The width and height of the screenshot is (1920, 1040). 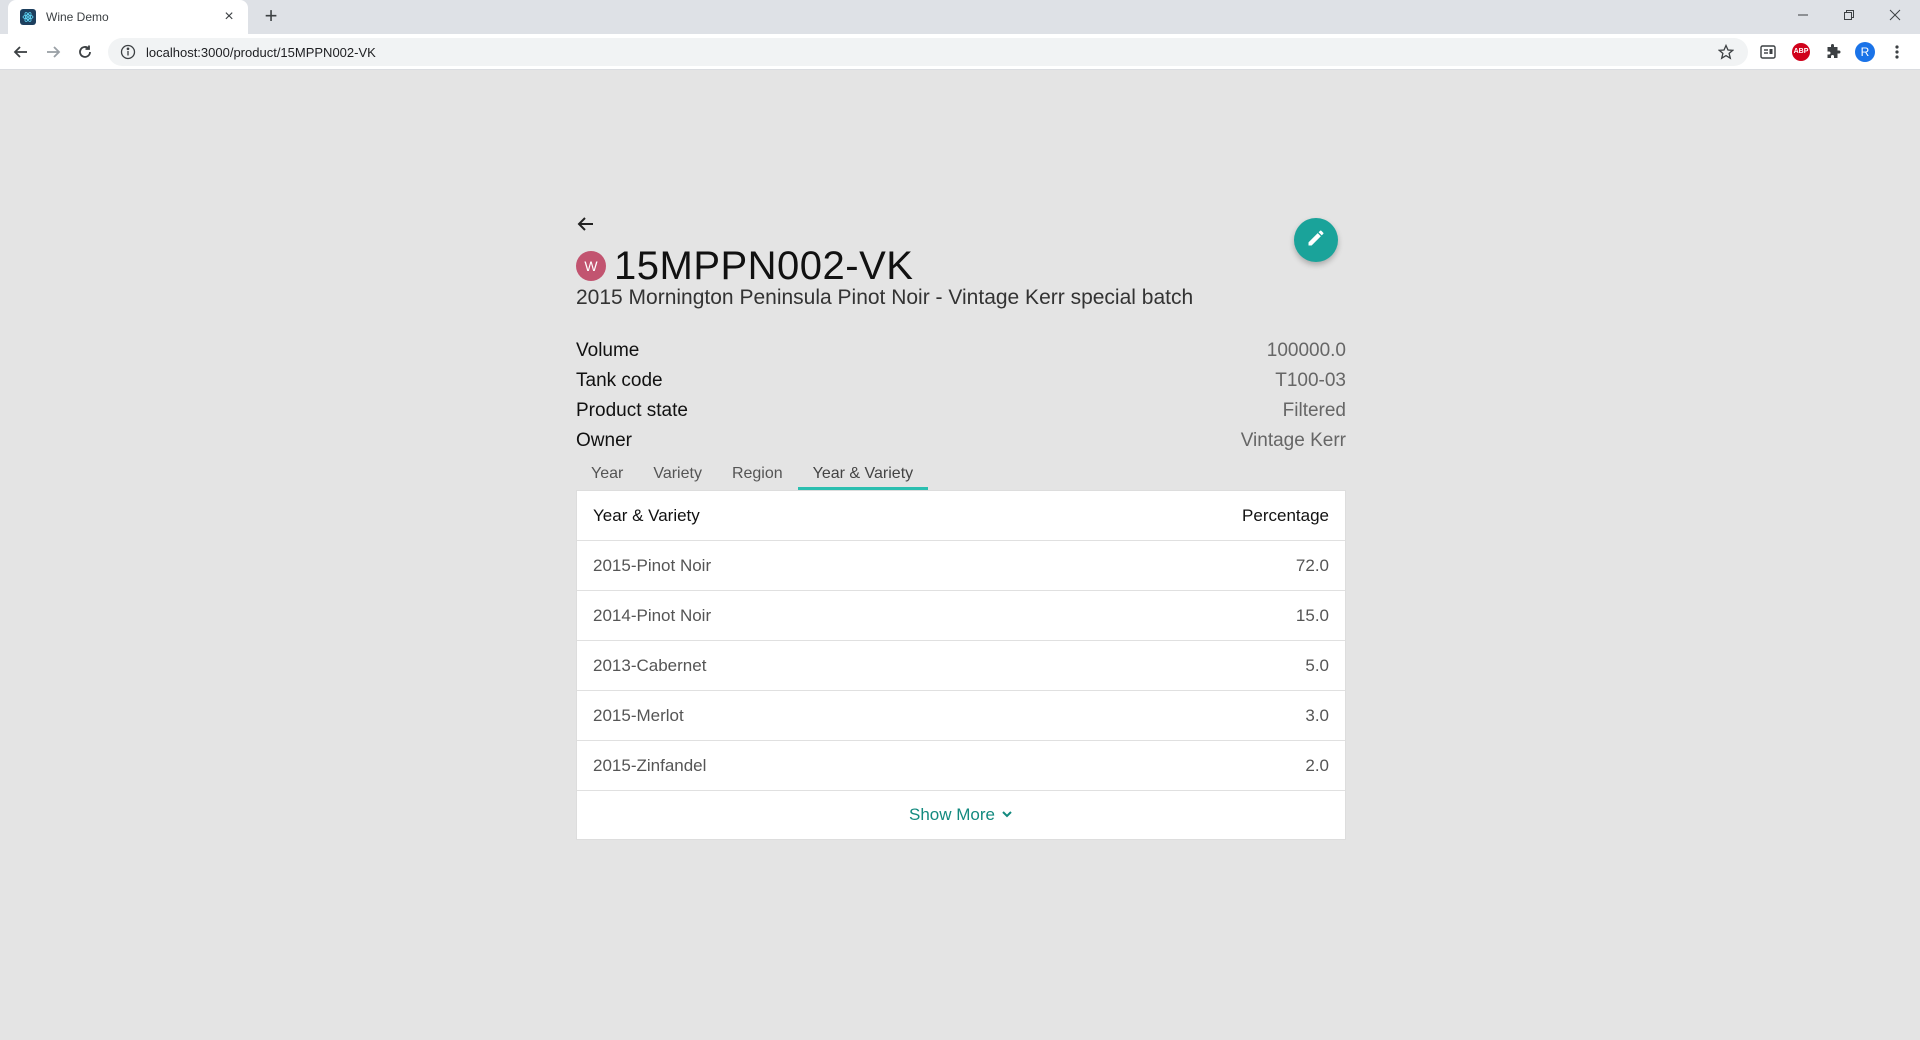 I want to click on table-row: 2015-Zinfandel 2.0, so click(x=961, y=766).